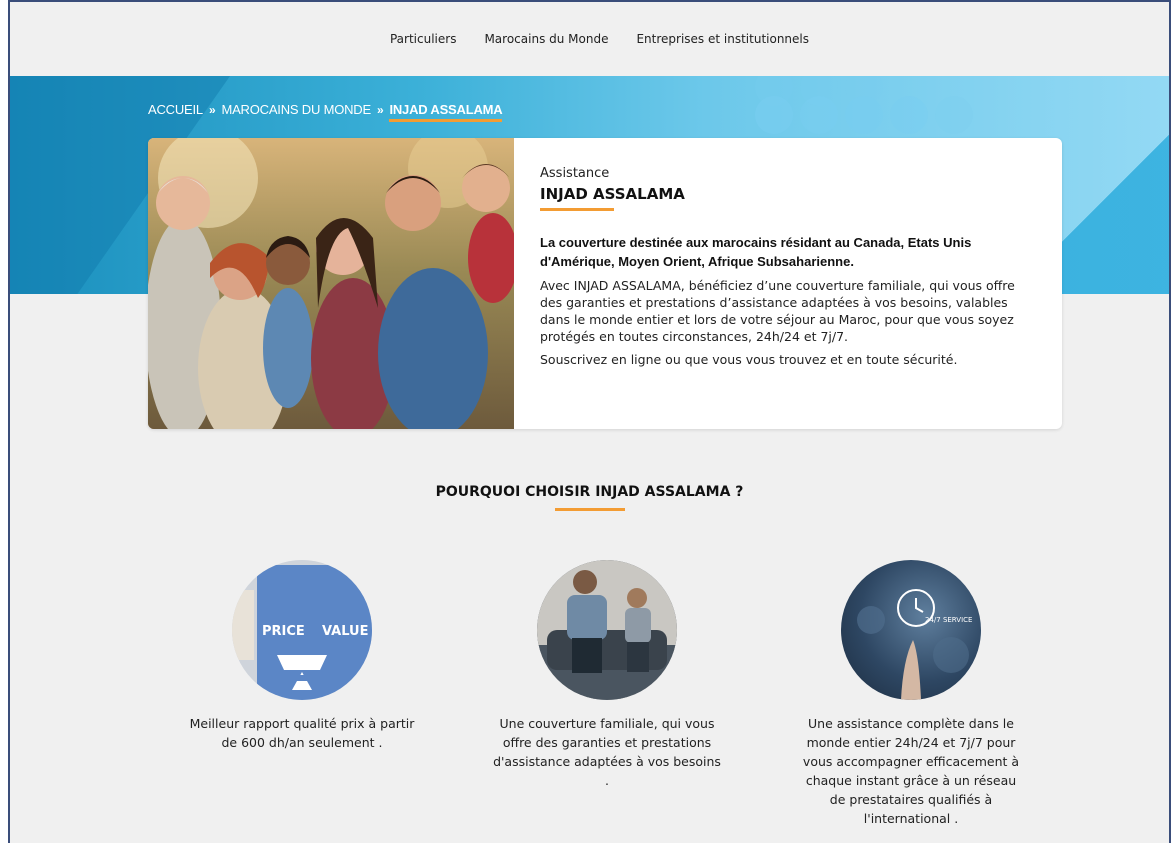  I want to click on nav-particuliers: Particuliers, so click(423, 39).